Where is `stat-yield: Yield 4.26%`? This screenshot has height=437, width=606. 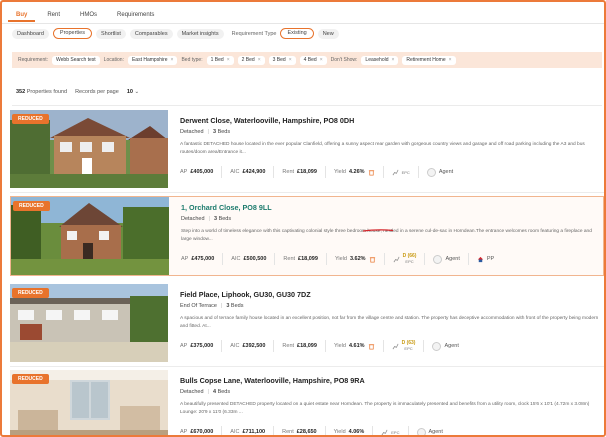
stat-yield: Yield 4.26% is located at coordinates (359, 172).